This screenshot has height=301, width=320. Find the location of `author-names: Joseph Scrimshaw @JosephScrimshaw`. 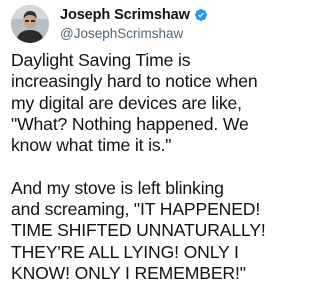

author-names: Joseph Scrimshaw @JosephScrimshaw is located at coordinates (134, 23).